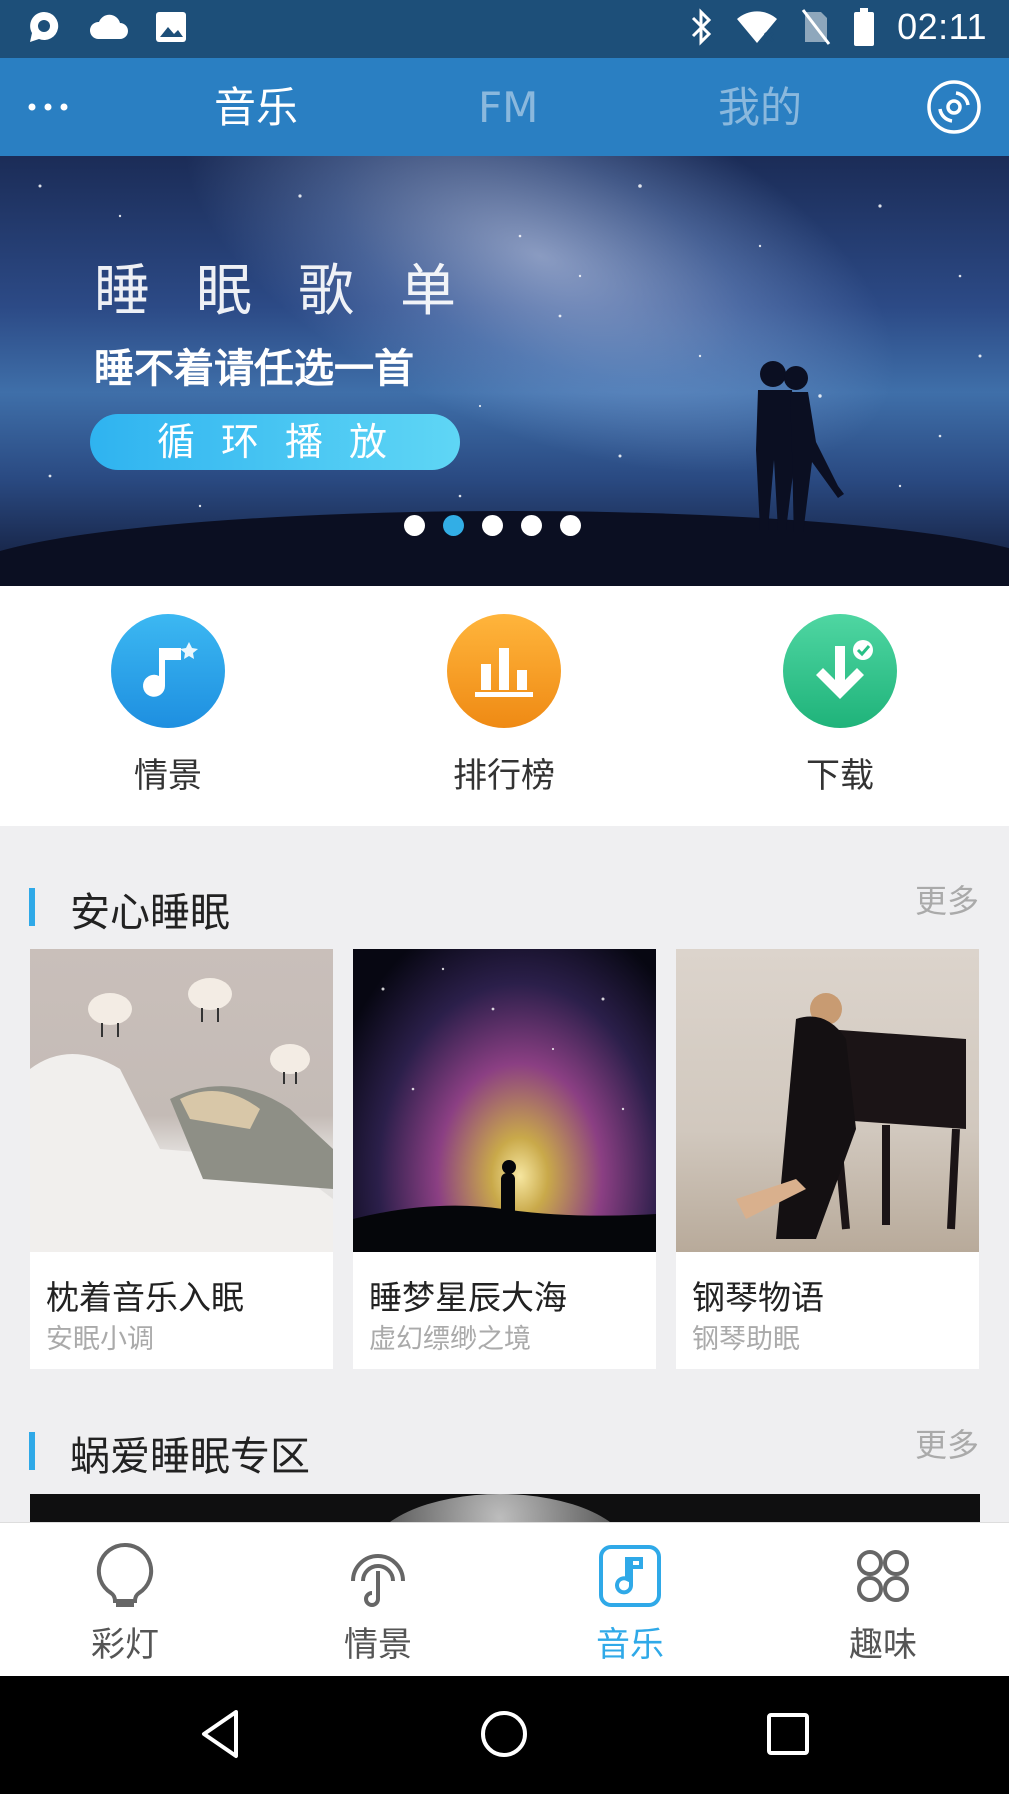  Describe the element at coordinates (275, 442) in the screenshot. I see `loop-play-button: 循环播放` at that location.